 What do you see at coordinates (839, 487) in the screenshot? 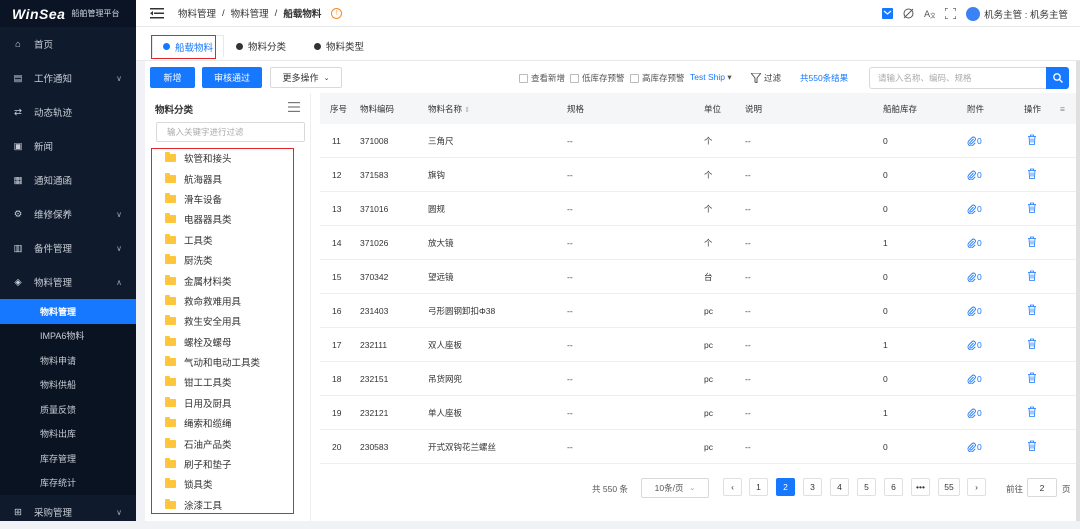
I see `page-number-button: 4` at bounding box center [839, 487].